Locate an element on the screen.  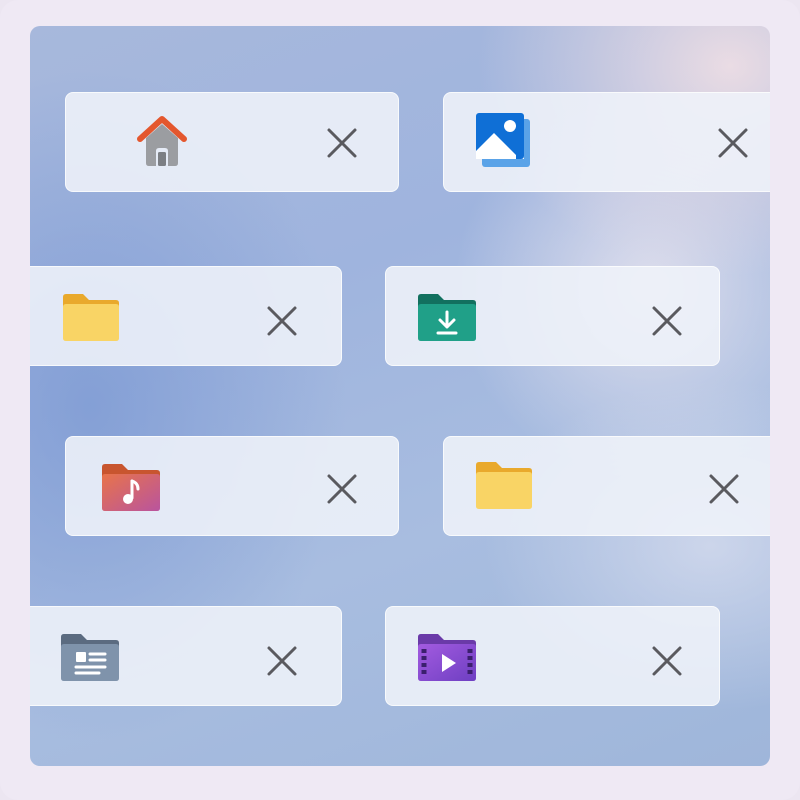
tab-videos is located at coordinates (552, 656).